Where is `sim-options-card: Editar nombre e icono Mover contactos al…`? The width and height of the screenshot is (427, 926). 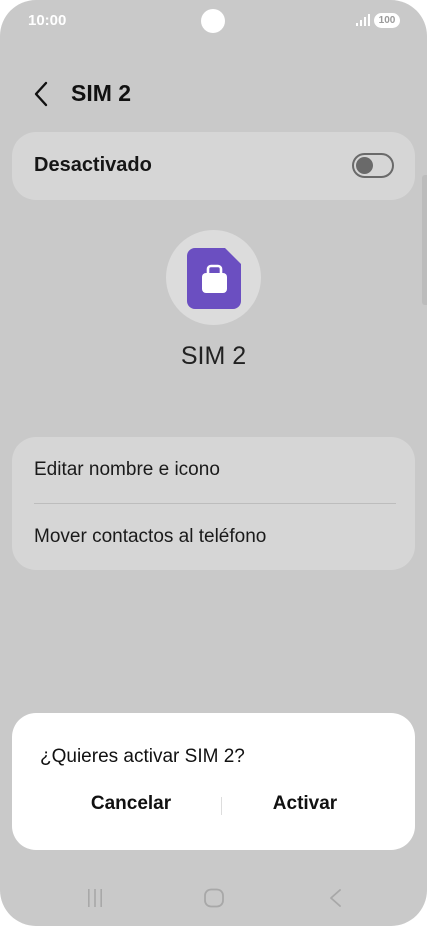
sim-options-card: Editar nombre e icono Mover contactos al… is located at coordinates (213, 503).